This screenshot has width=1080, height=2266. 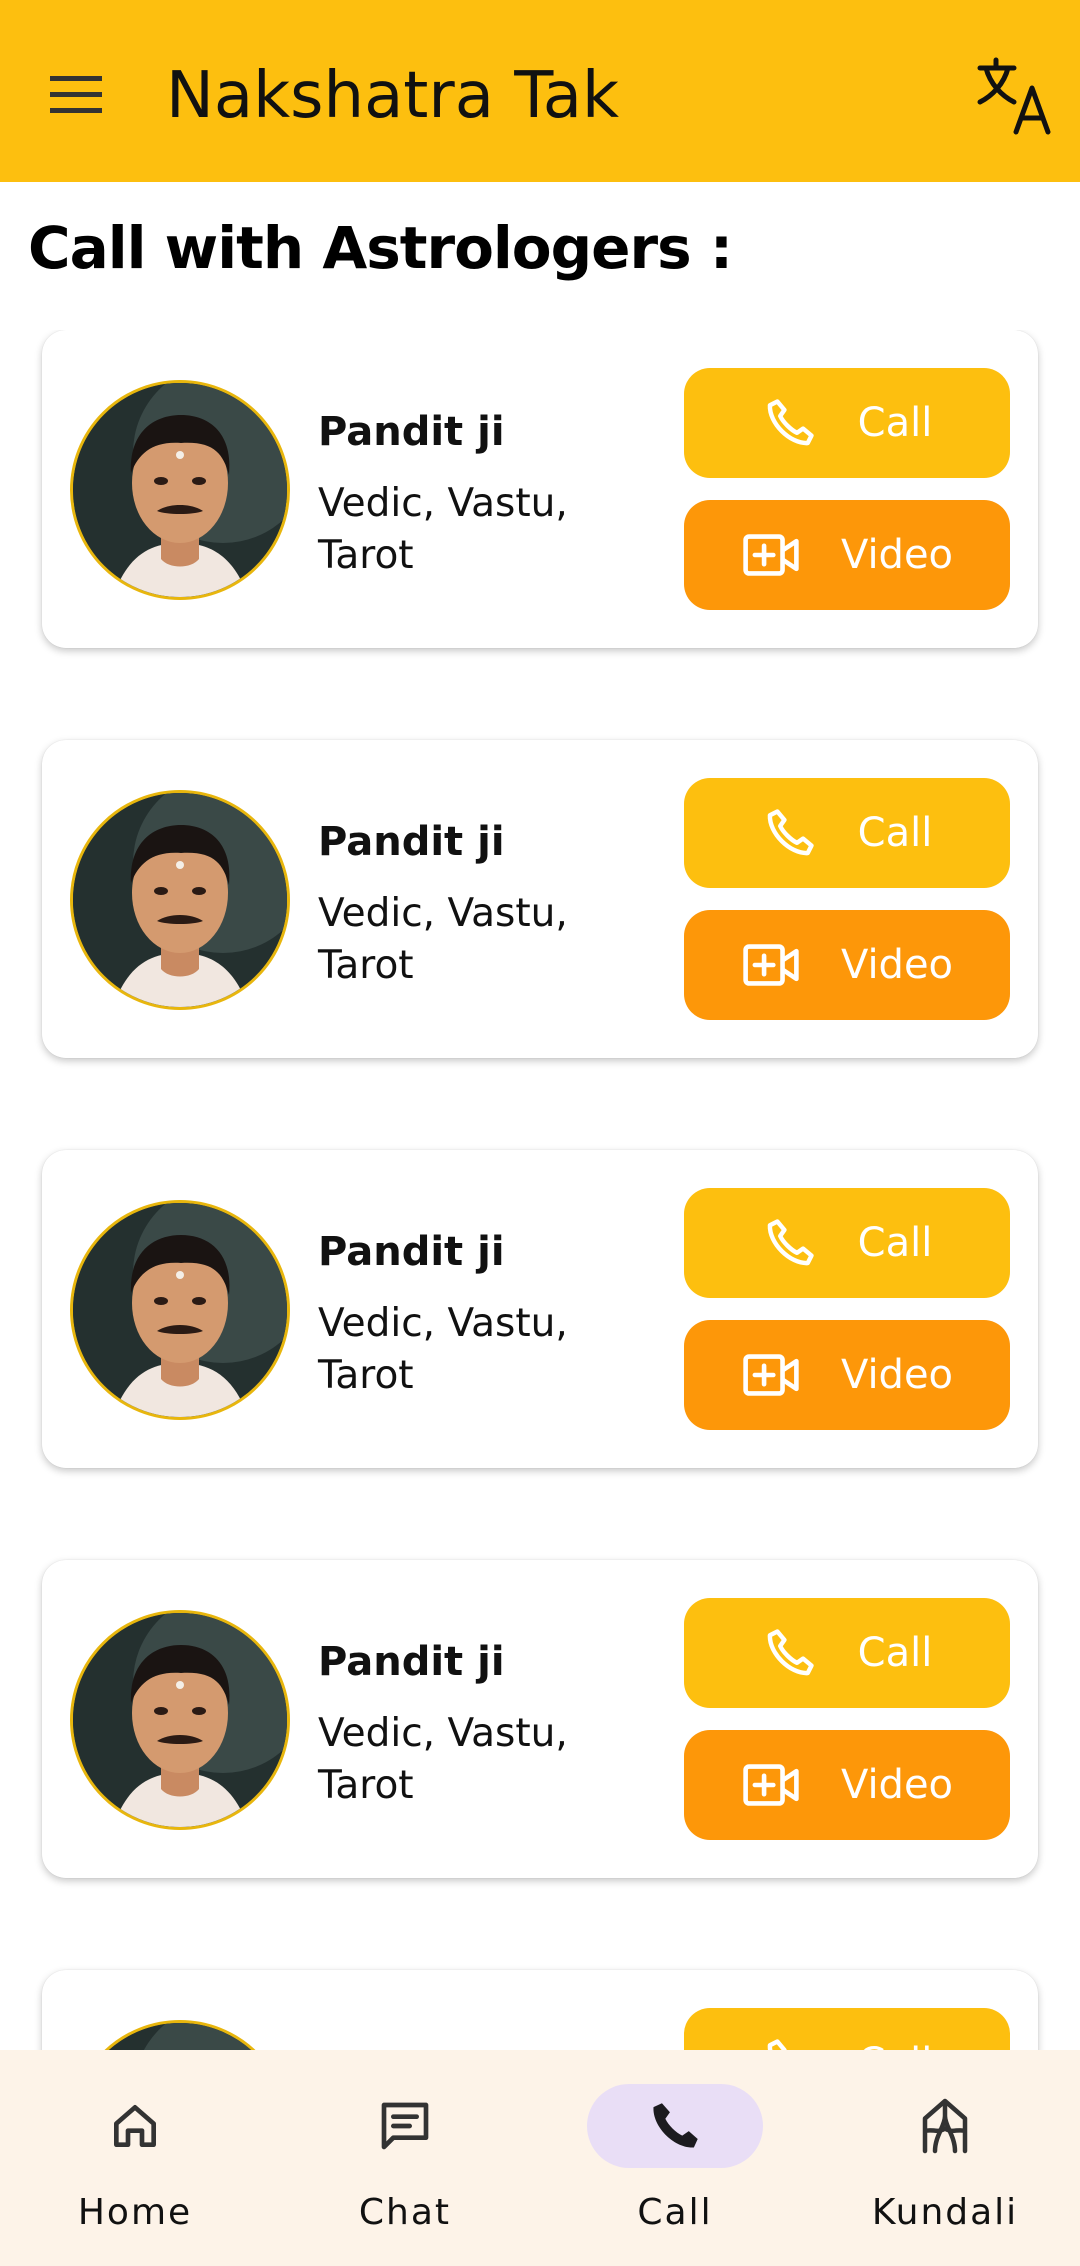 I want to click on nav-label: Call, so click(x=675, y=2212).